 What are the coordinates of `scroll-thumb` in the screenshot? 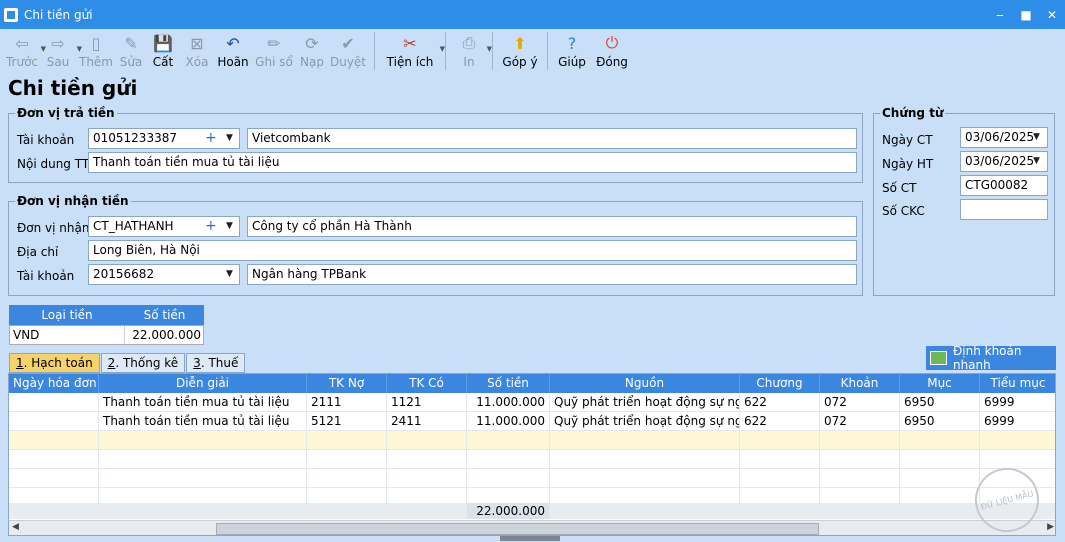 It's located at (517, 529).